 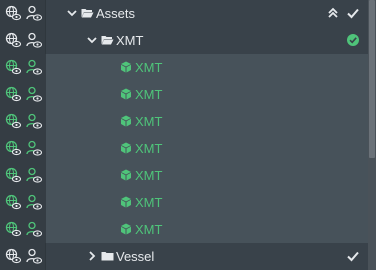 I want to click on double-chevron-up-icon, so click(x=333, y=13).